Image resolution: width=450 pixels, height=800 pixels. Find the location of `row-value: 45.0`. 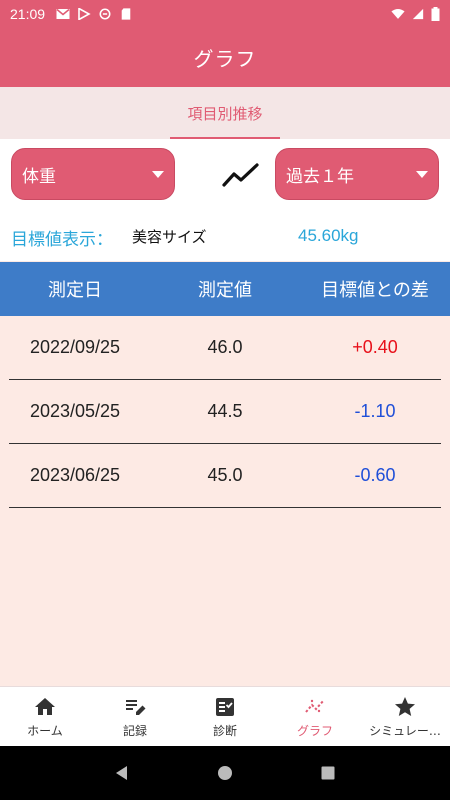

row-value: 45.0 is located at coordinates (225, 474).